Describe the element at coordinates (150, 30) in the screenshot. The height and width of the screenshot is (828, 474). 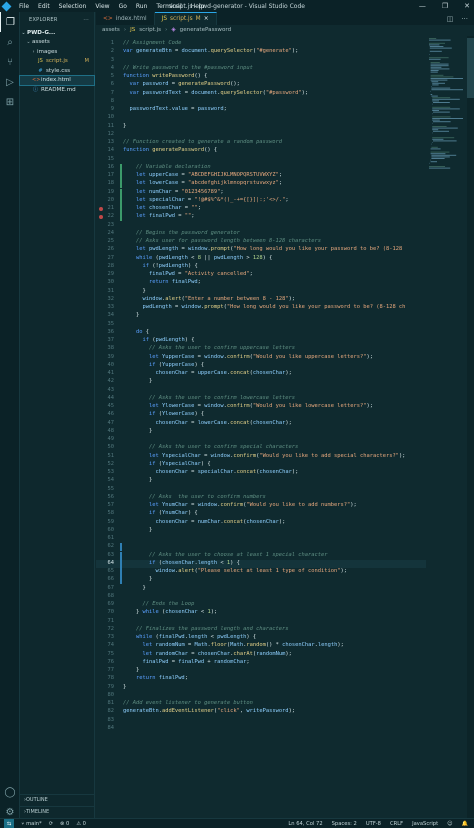
I see `breadcrumb-file: script.js` at that location.